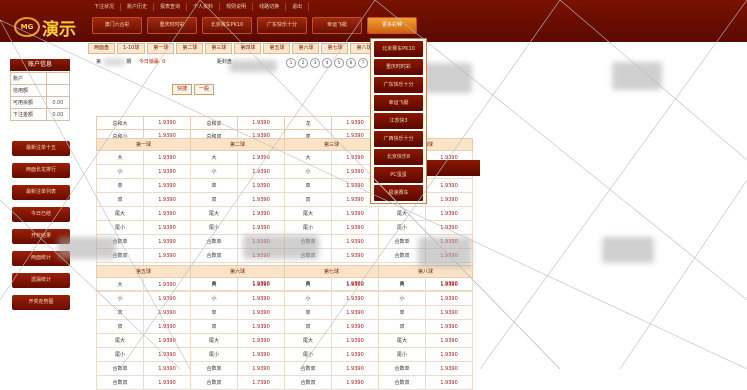 This screenshot has height=390, width=747. I want to click on nav-tab: 更多彩种, so click(392, 25).